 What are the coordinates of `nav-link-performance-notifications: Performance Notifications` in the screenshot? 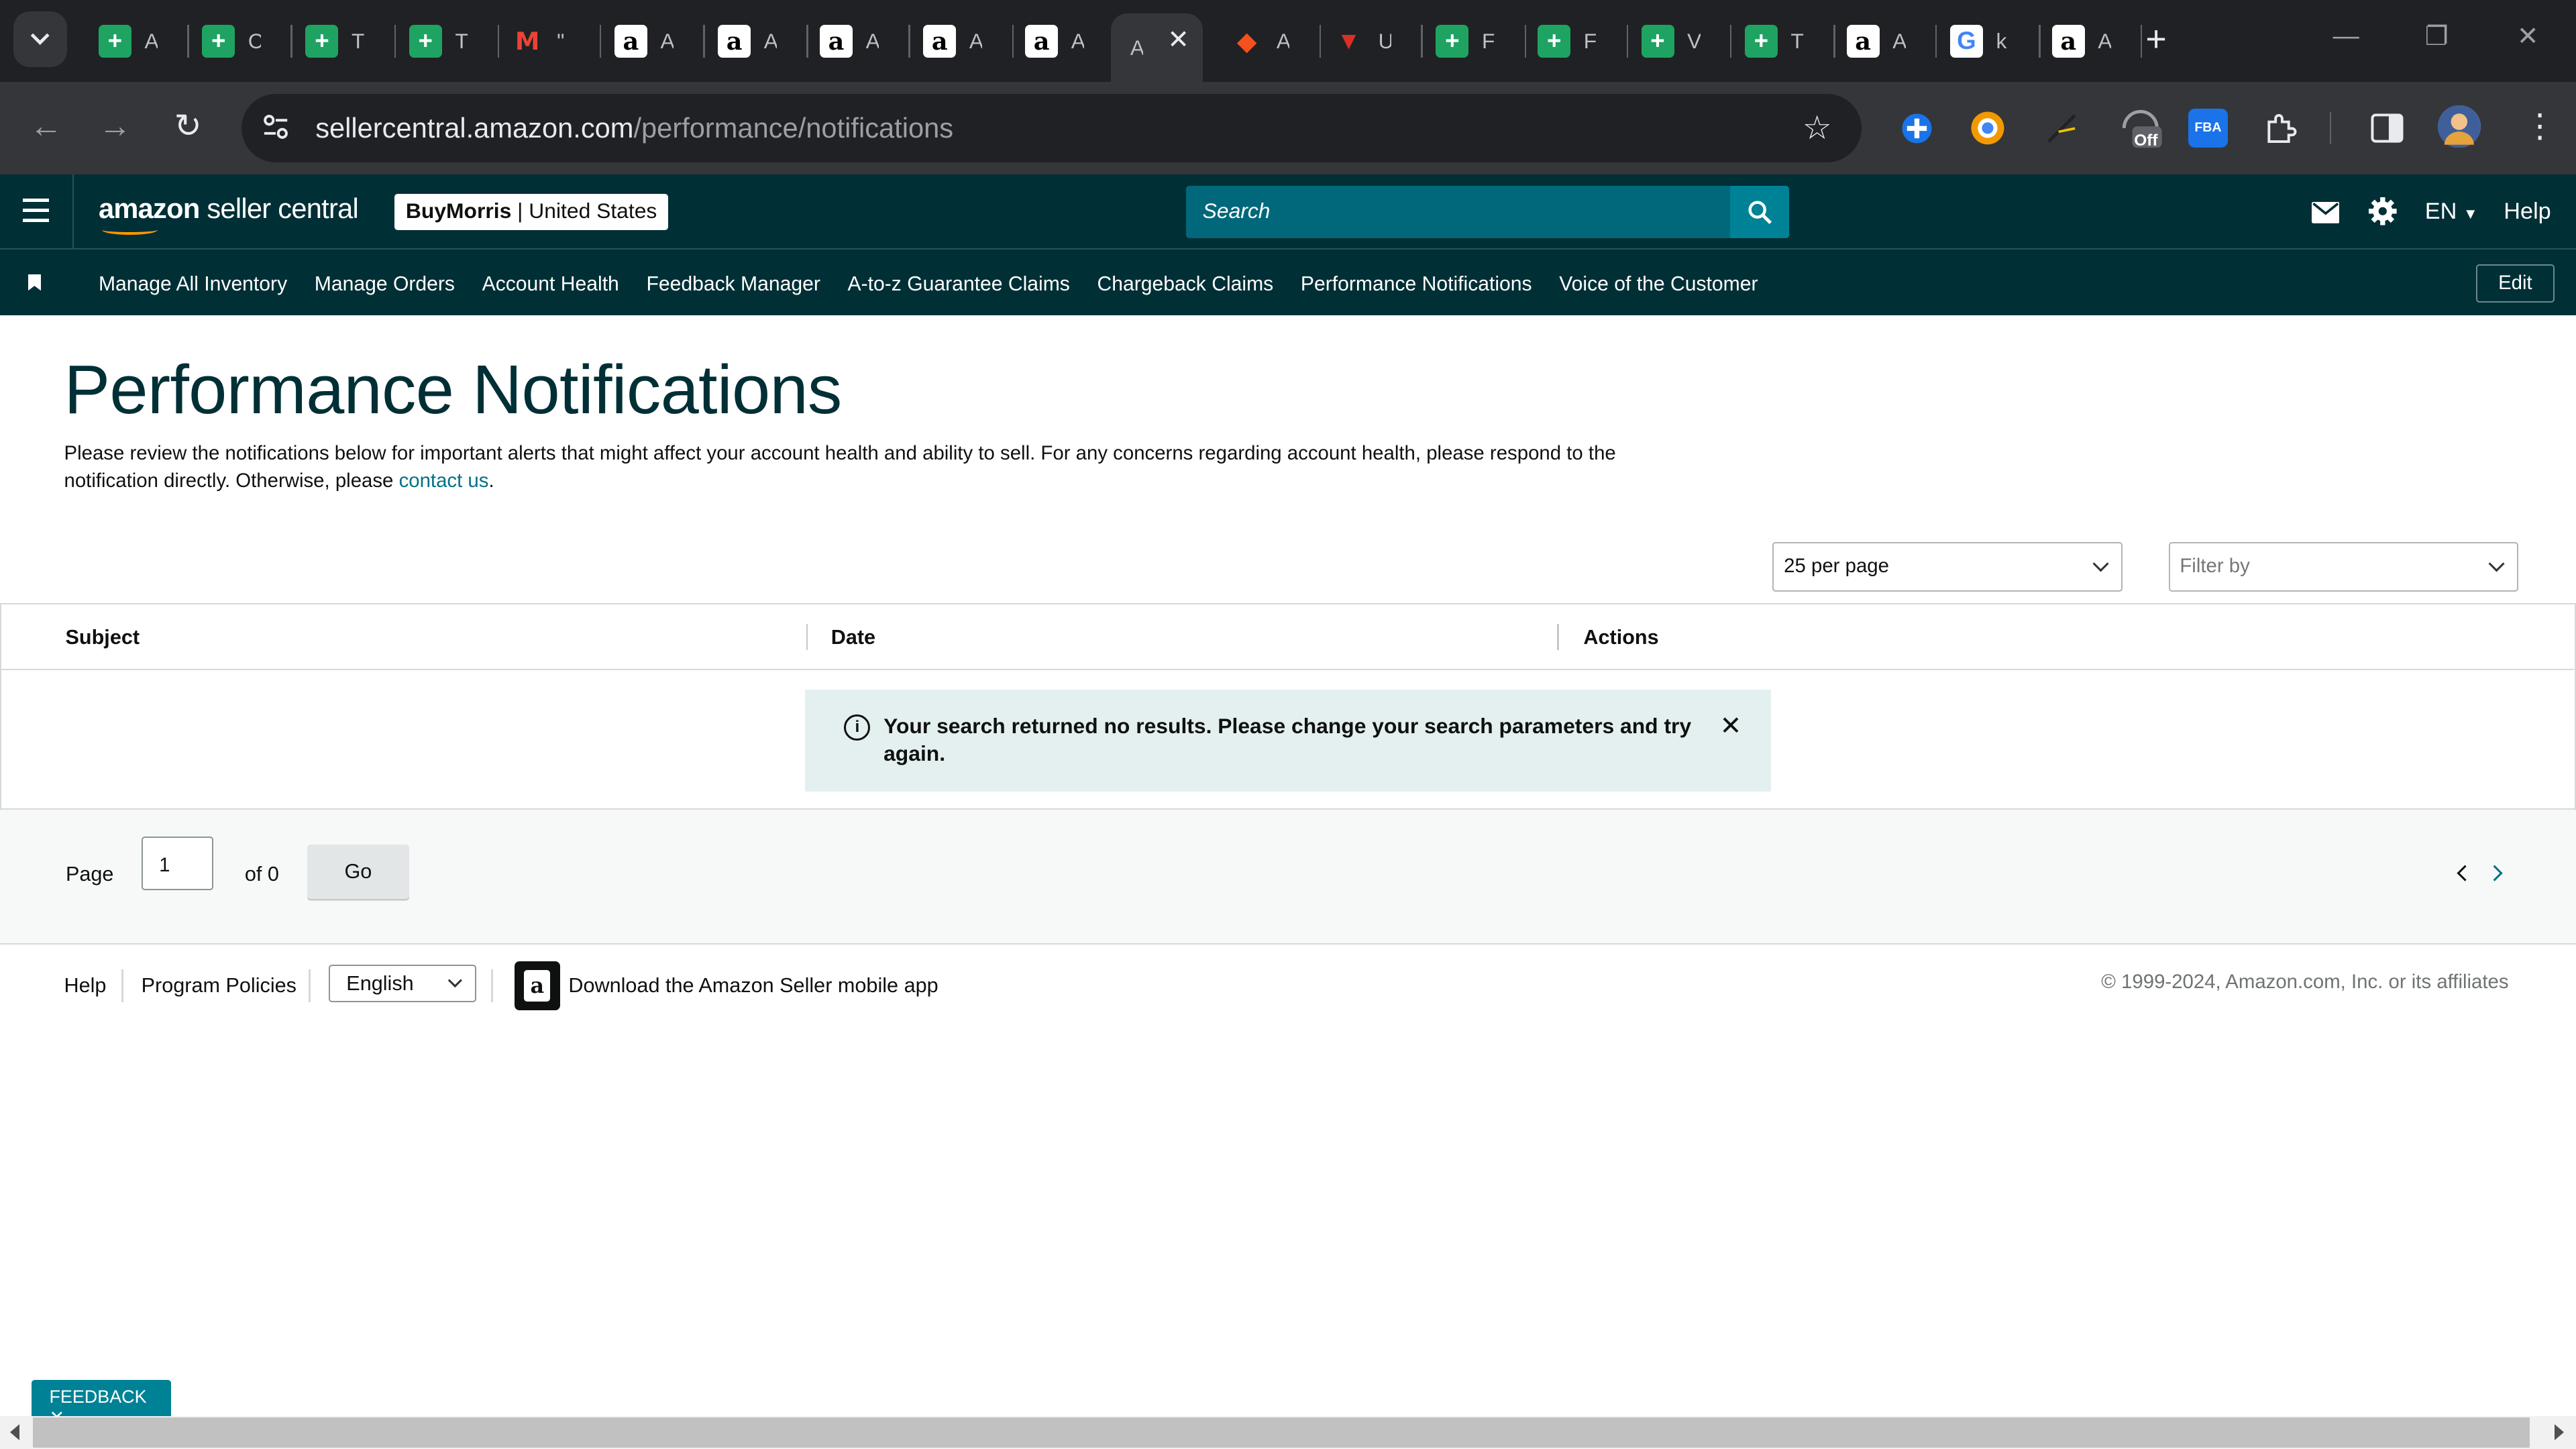 It's located at (1416, 284).